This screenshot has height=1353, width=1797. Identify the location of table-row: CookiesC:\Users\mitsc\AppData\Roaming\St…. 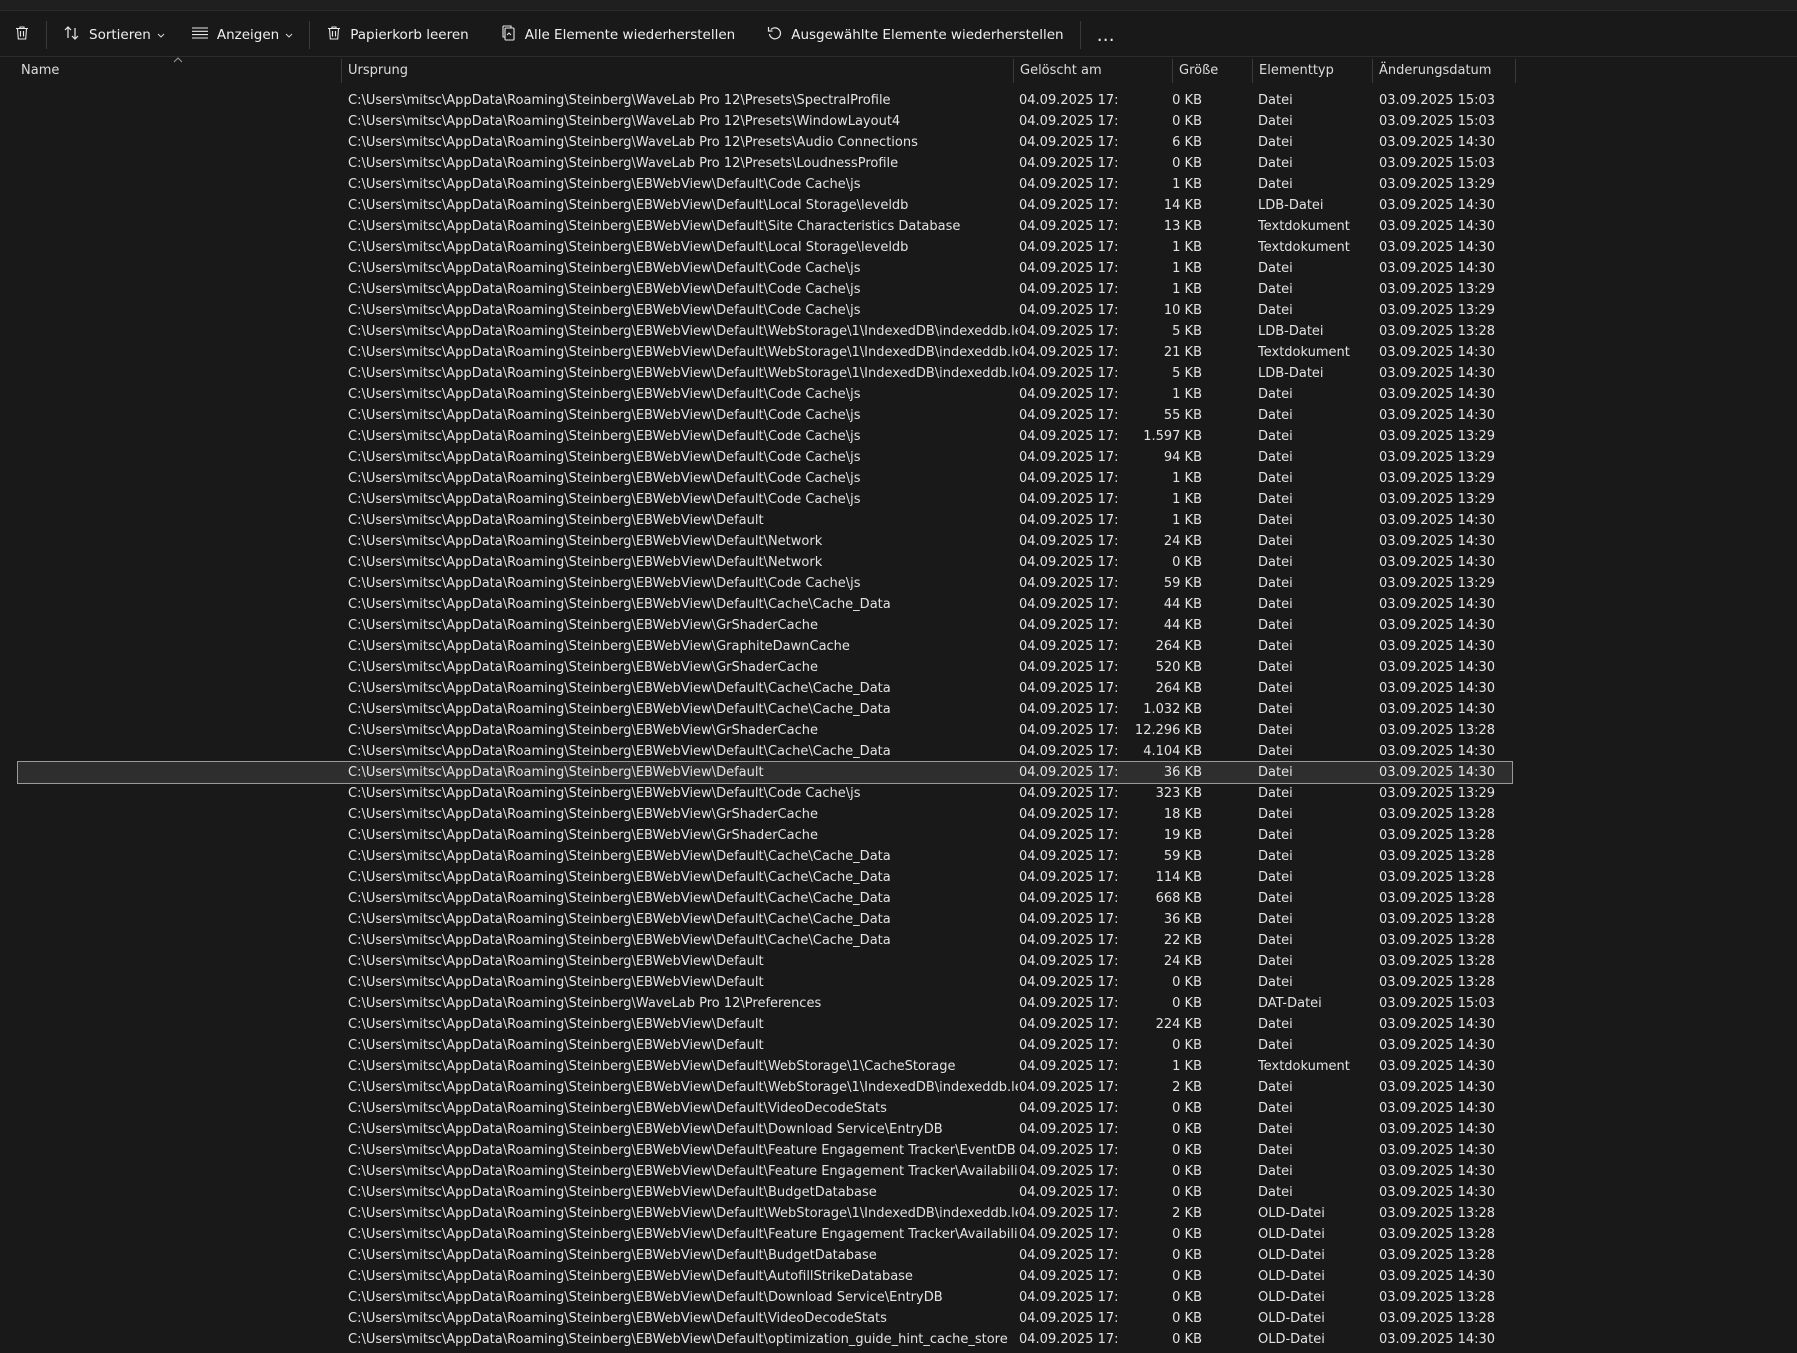
(765, 541).